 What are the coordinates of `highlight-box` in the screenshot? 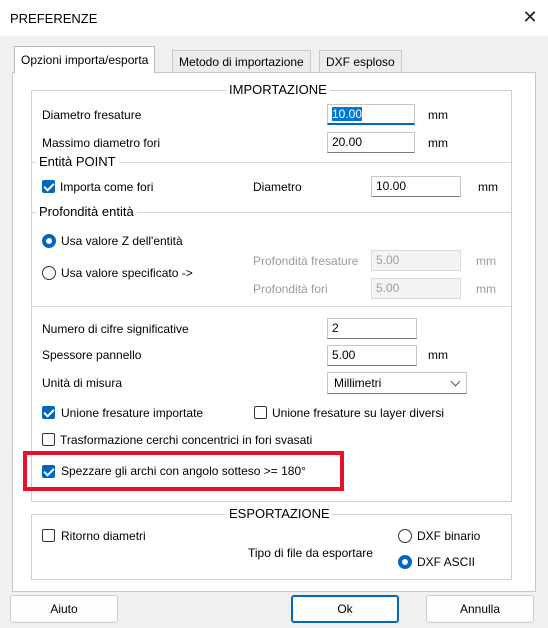 It's located at (183, 471).